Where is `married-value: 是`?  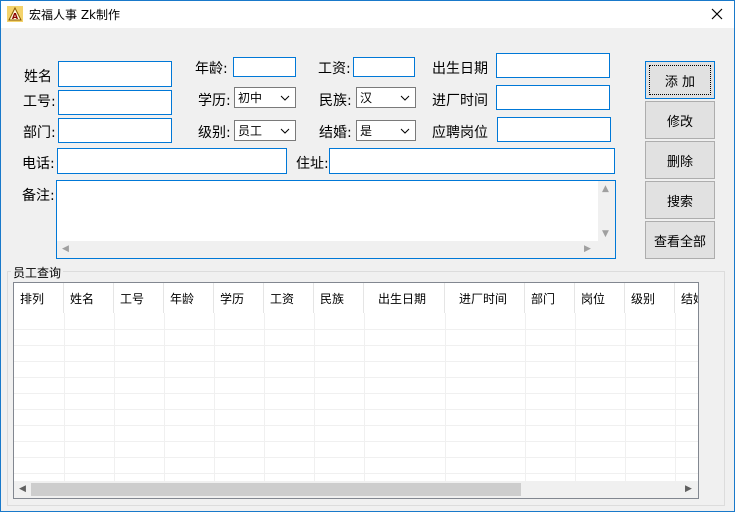 married-value: 是 is located at coordinates (366, 131).